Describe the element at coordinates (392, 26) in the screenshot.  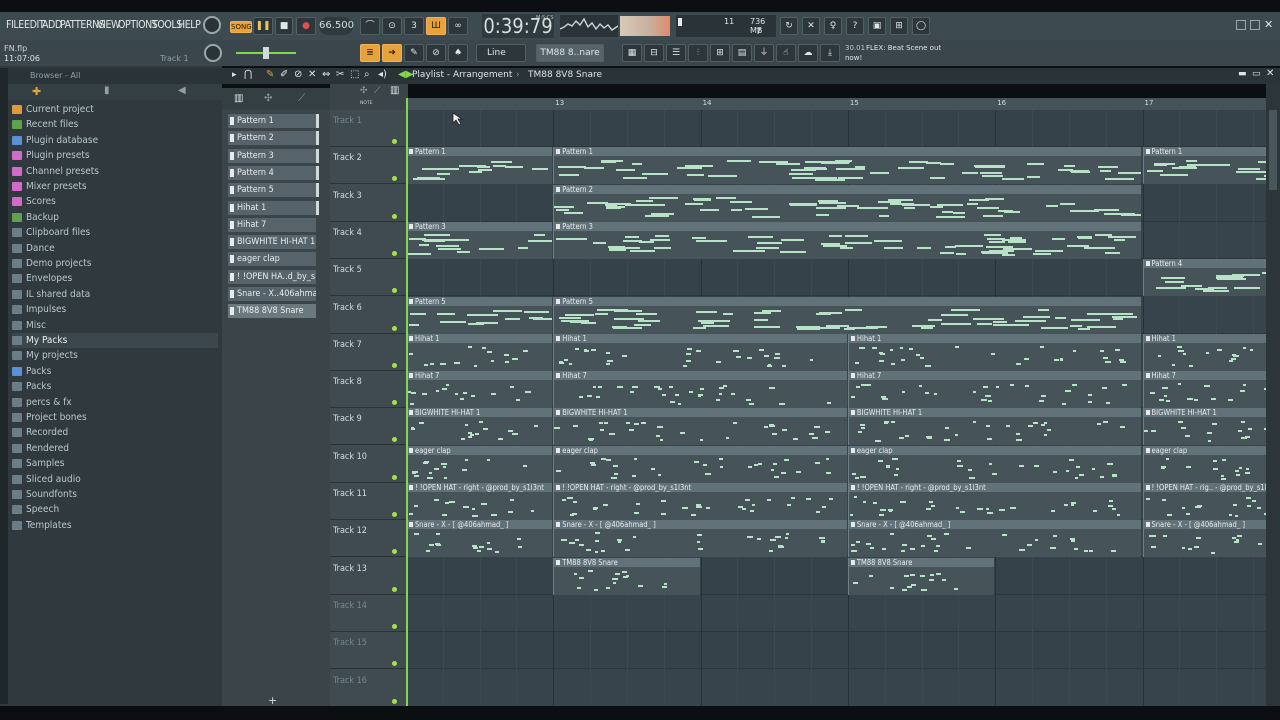
I see `wait-input-button: ⊙` at that location.